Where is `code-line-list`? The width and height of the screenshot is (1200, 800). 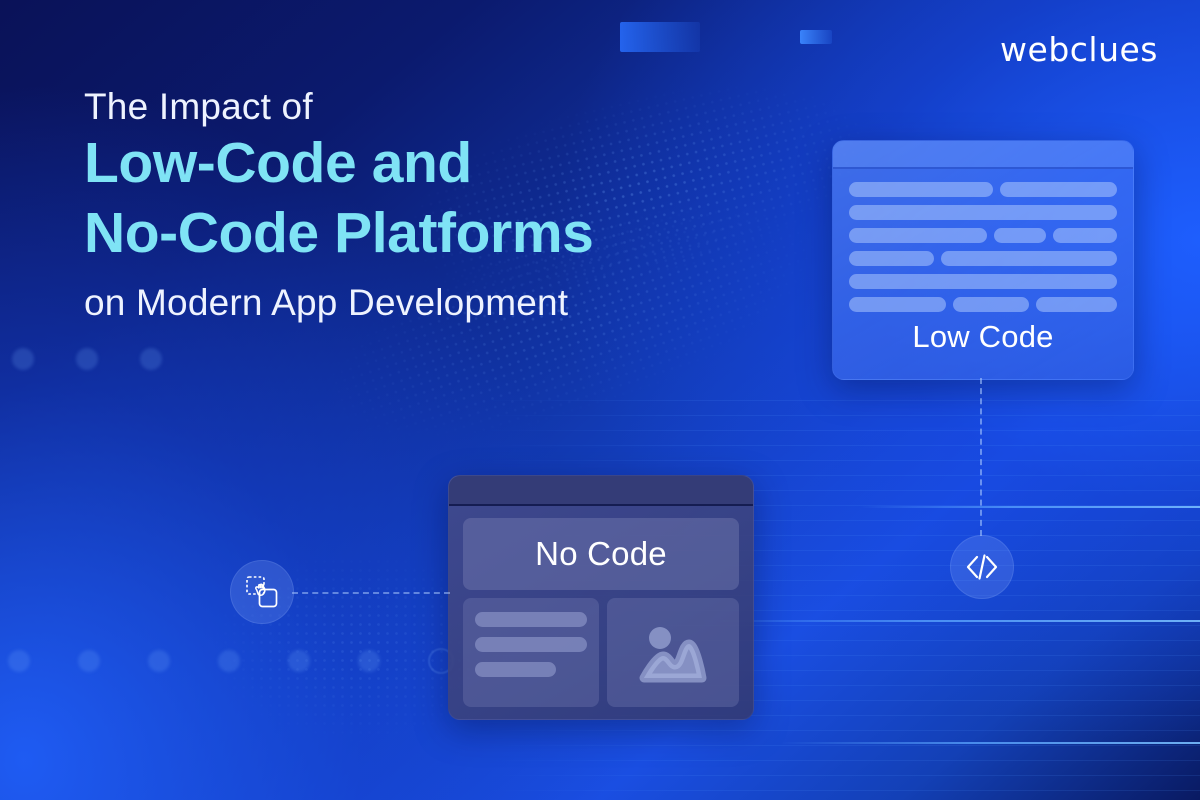 code-line-list is located at coordinates (983, 240).